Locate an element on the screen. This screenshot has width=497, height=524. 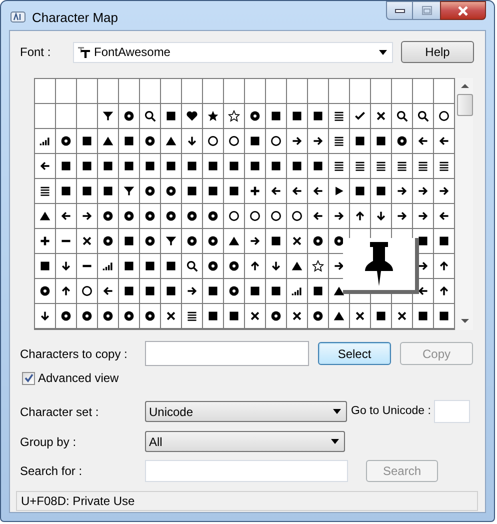
play-icon is located at coordinates (339, 191).